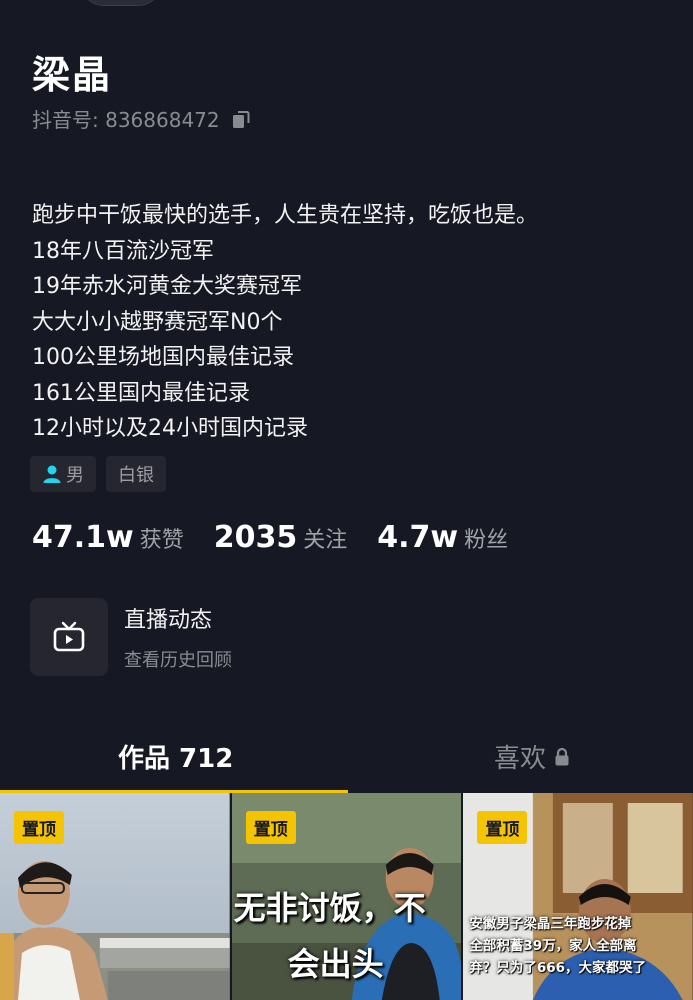 The width and height of the screenshot is (693, 1000). Describe the element at coordinates (550, 924) in the screenshot. I see `video-caption-line: 安徽男子梁晶三年跑步花掉` at that location.